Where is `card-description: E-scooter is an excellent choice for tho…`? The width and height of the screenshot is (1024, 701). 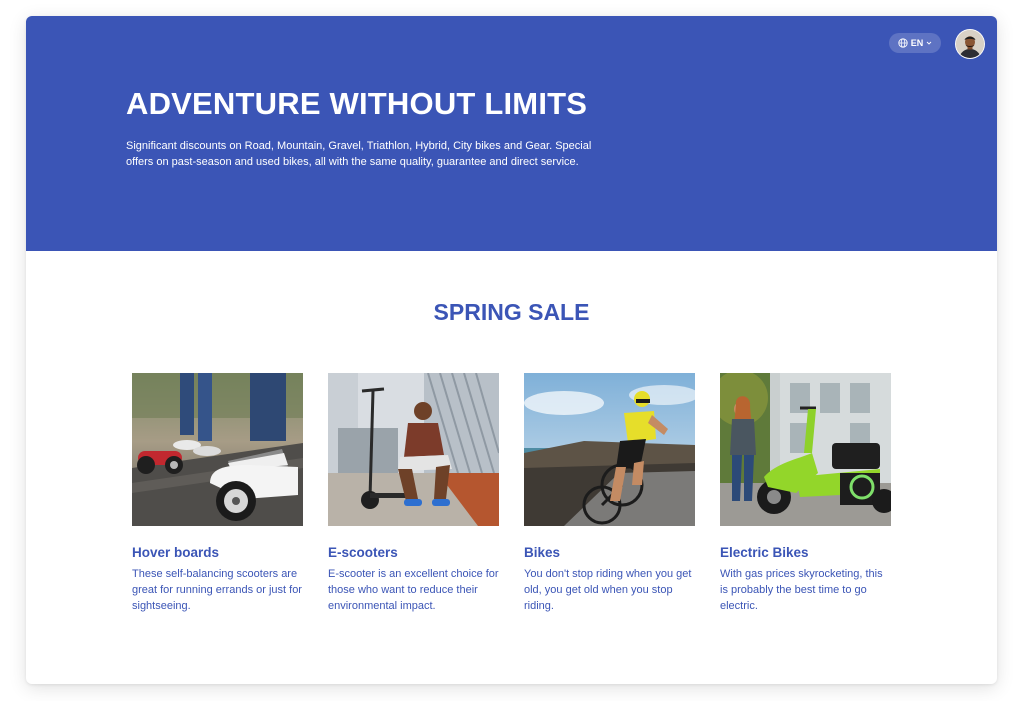 card-description: E-scooter is an excellent choice for tho… is located at coordinates (413, 590).